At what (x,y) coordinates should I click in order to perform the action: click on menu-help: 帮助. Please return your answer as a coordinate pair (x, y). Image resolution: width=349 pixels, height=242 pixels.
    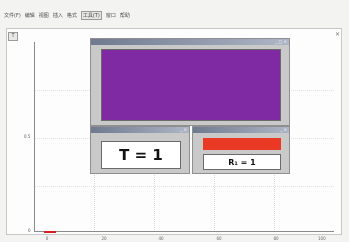
    Looking at the image, I should click on (125, 15).